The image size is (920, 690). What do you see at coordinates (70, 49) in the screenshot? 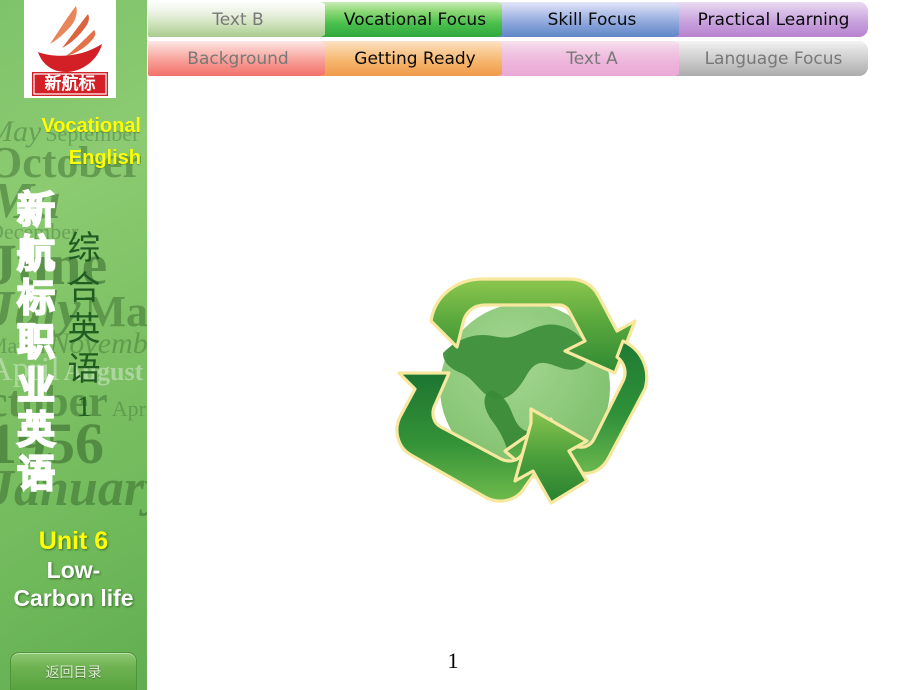
I see `brand-logo: 新航标` at bounding box center [70, 49].